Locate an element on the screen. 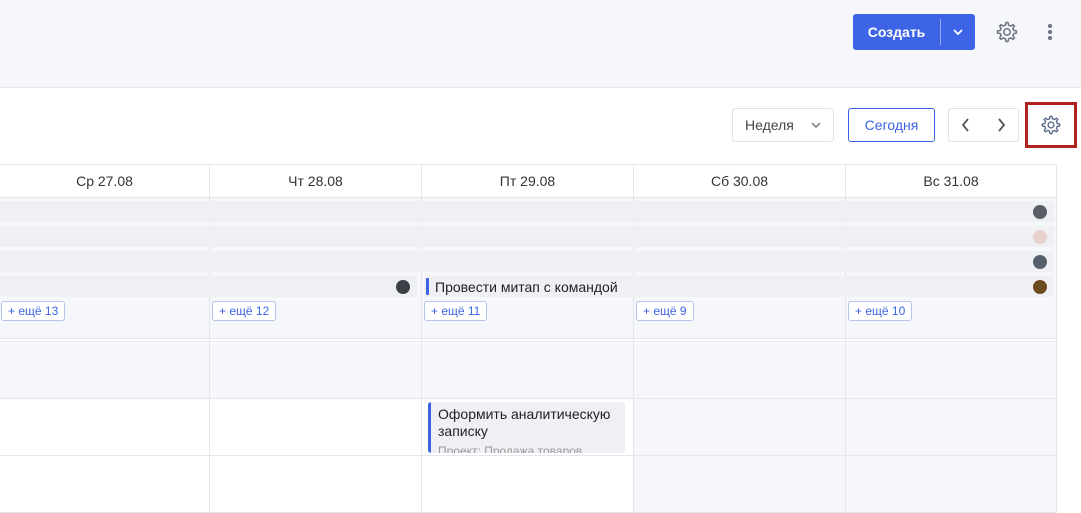  more-events-button: + ещё 12 is located at coordinates (244, 311).